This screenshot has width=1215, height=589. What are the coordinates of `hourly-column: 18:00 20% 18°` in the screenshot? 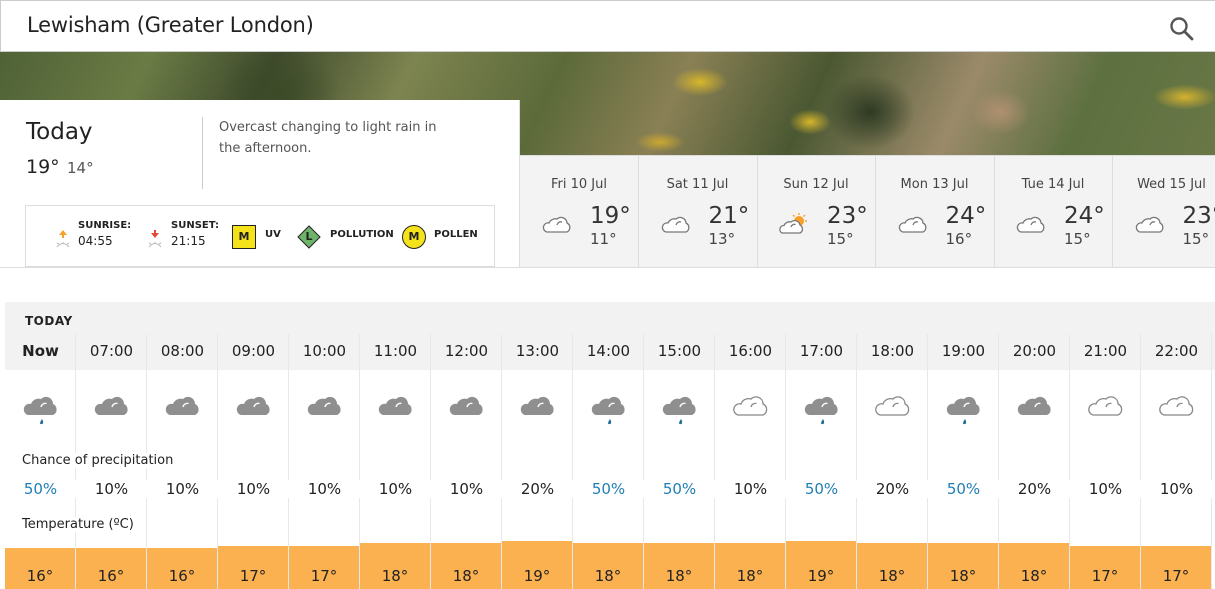 It's located at (892, 461).